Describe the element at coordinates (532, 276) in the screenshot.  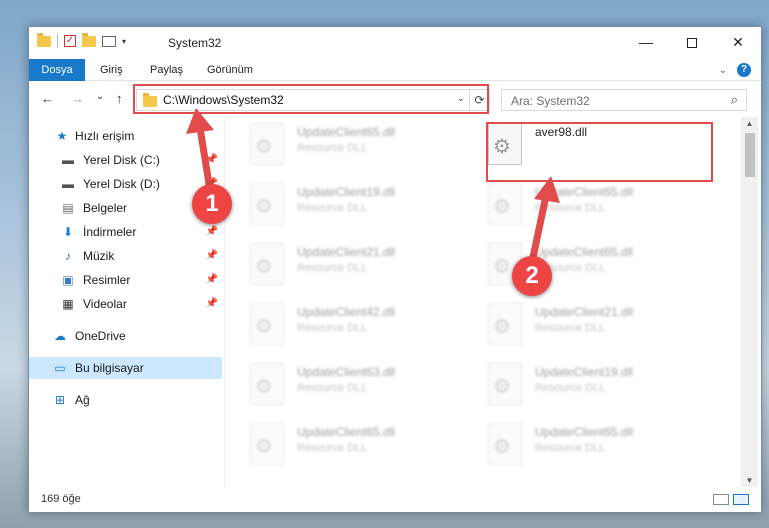
I see `step-badge-2: 2` at that location.